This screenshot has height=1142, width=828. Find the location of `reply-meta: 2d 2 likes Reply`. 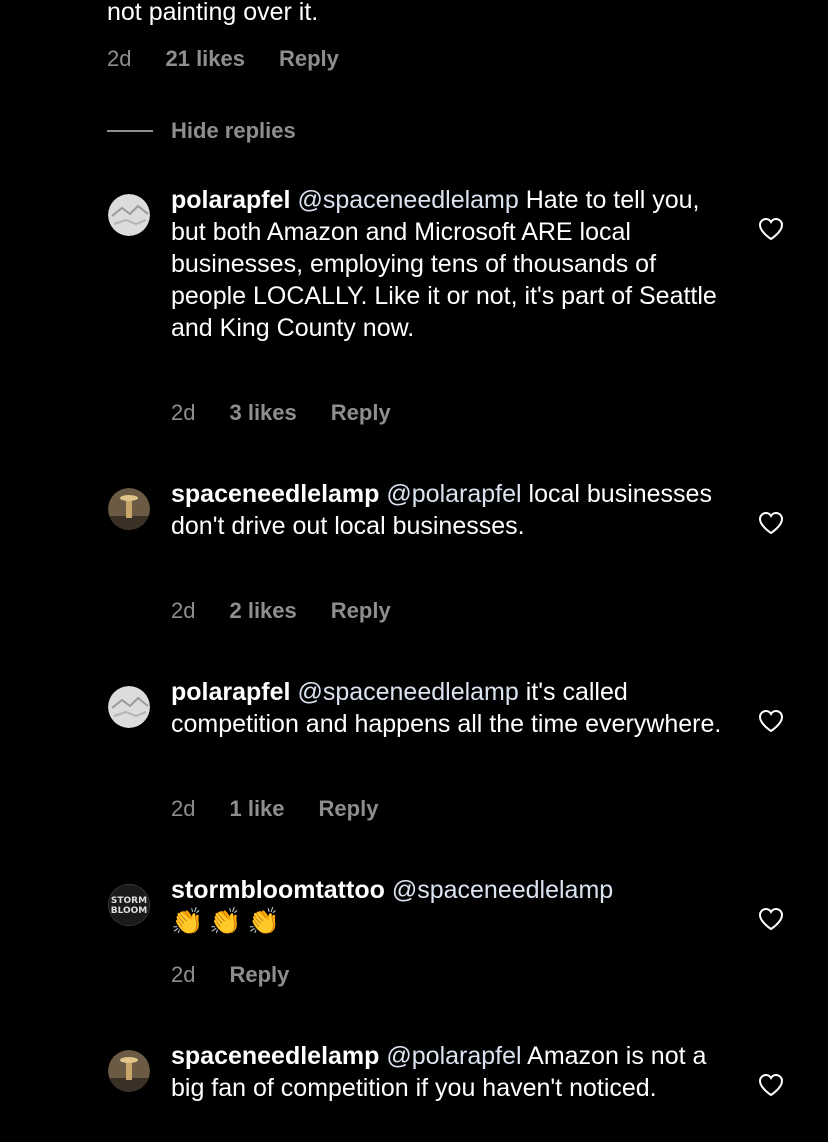

reply-meta: 2d 2 likes Reply is located at coordinates (281, 611).